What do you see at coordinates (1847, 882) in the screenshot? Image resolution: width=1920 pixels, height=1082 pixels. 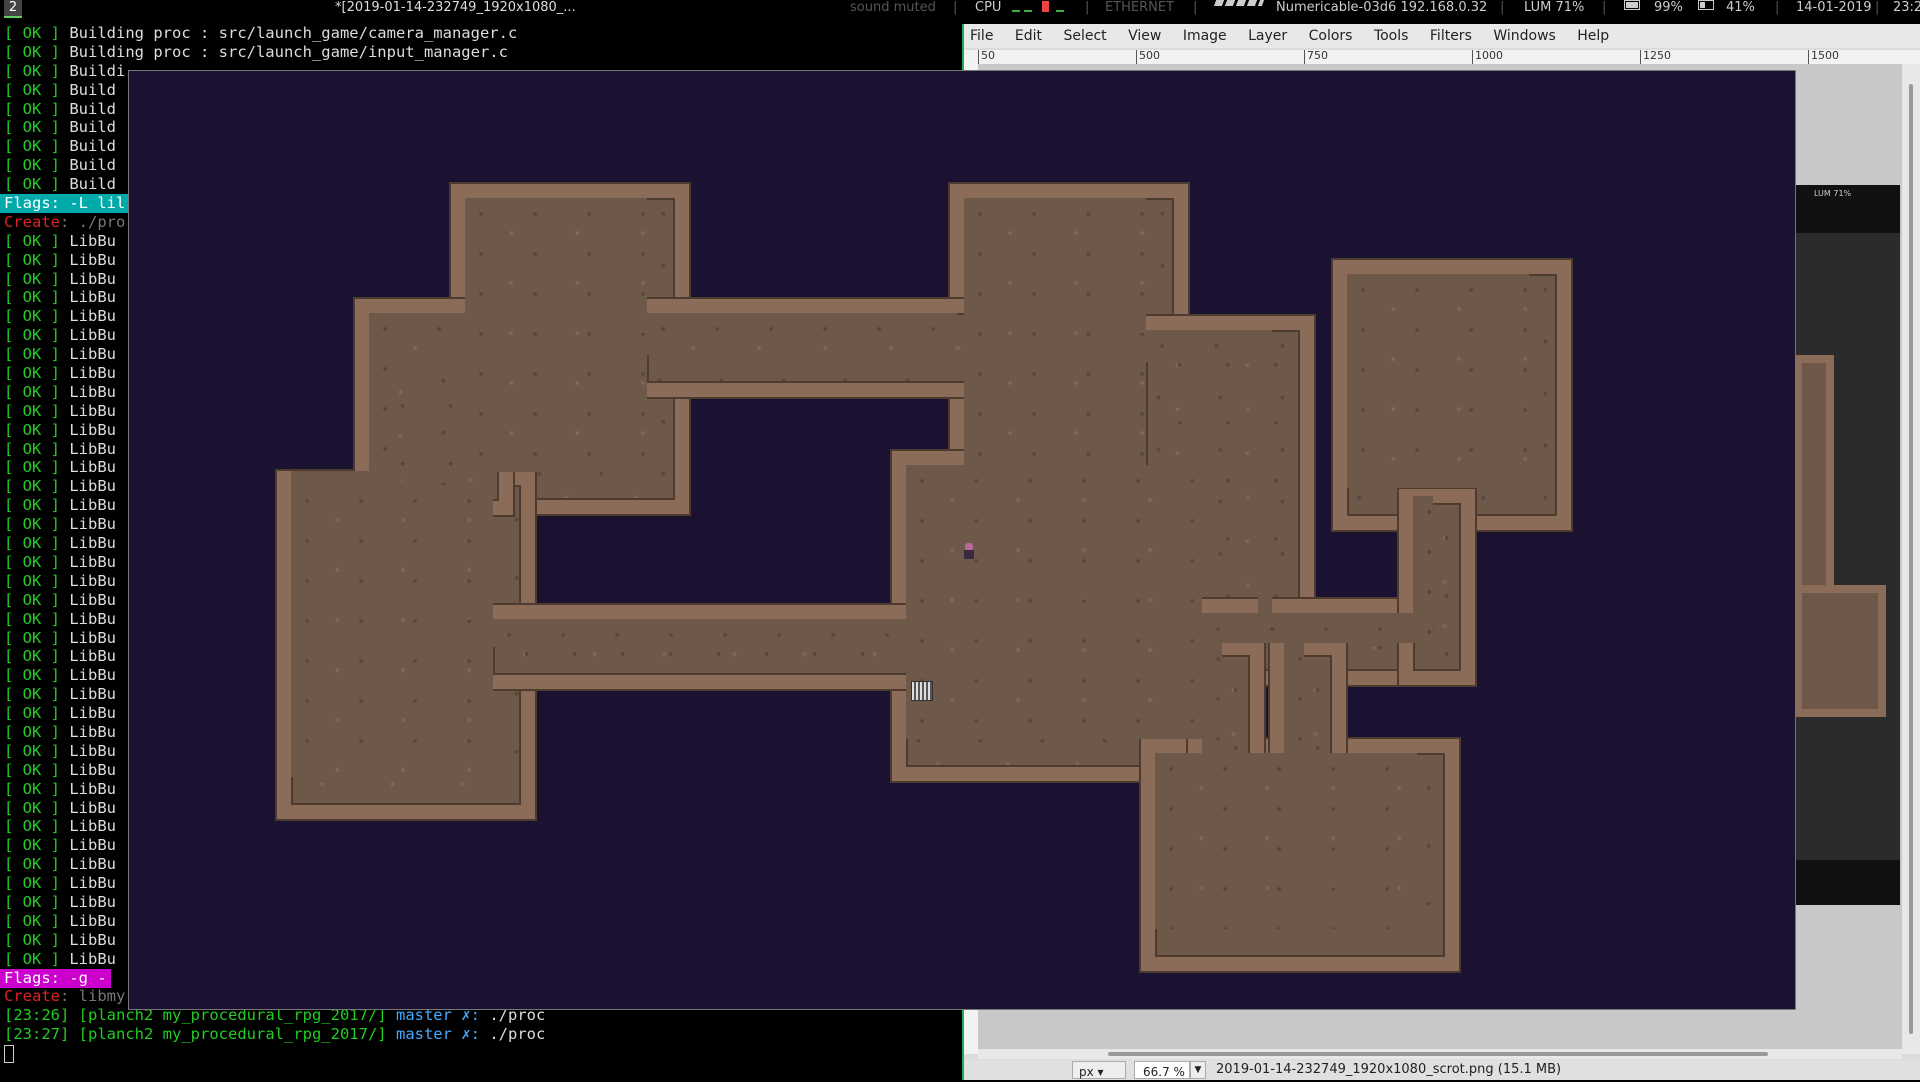 I see `preview-band` at bounding box center [1847, 882].